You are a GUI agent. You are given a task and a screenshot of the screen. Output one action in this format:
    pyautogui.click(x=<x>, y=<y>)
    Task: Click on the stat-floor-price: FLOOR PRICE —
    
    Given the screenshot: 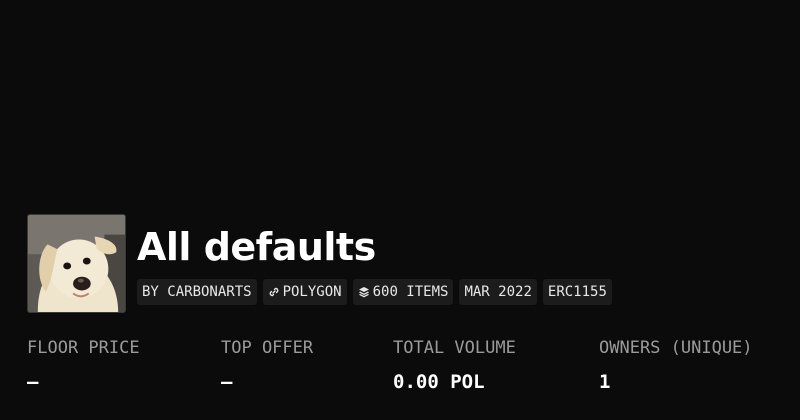 What is the action you would take?
    pyautogui.click(x=83, y=365)
    